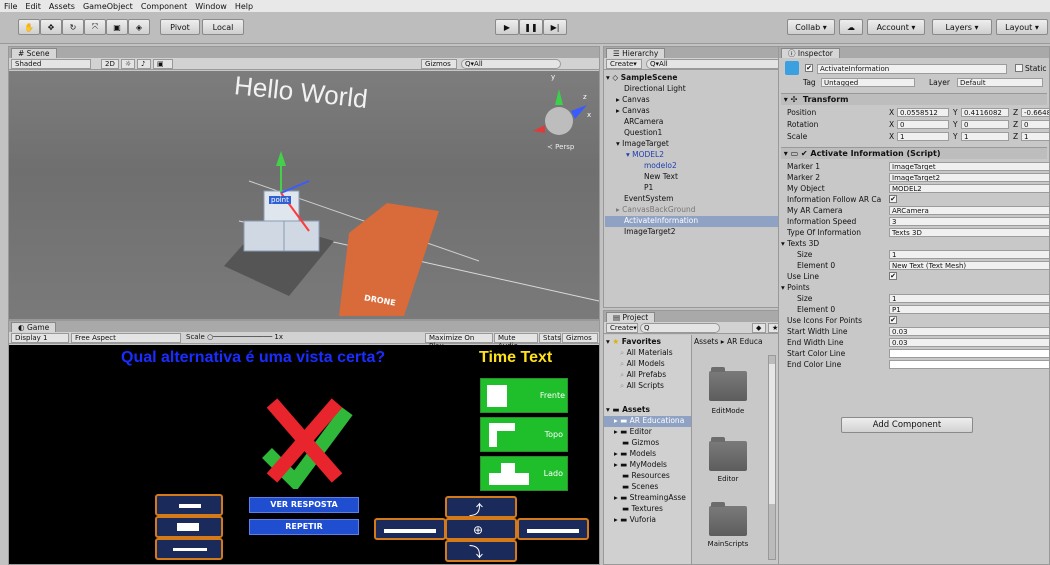 The width and height of the screenshot is (1050, 565). I want to click on assets-header: ▾ ▬ Assets, so click(628, 409).